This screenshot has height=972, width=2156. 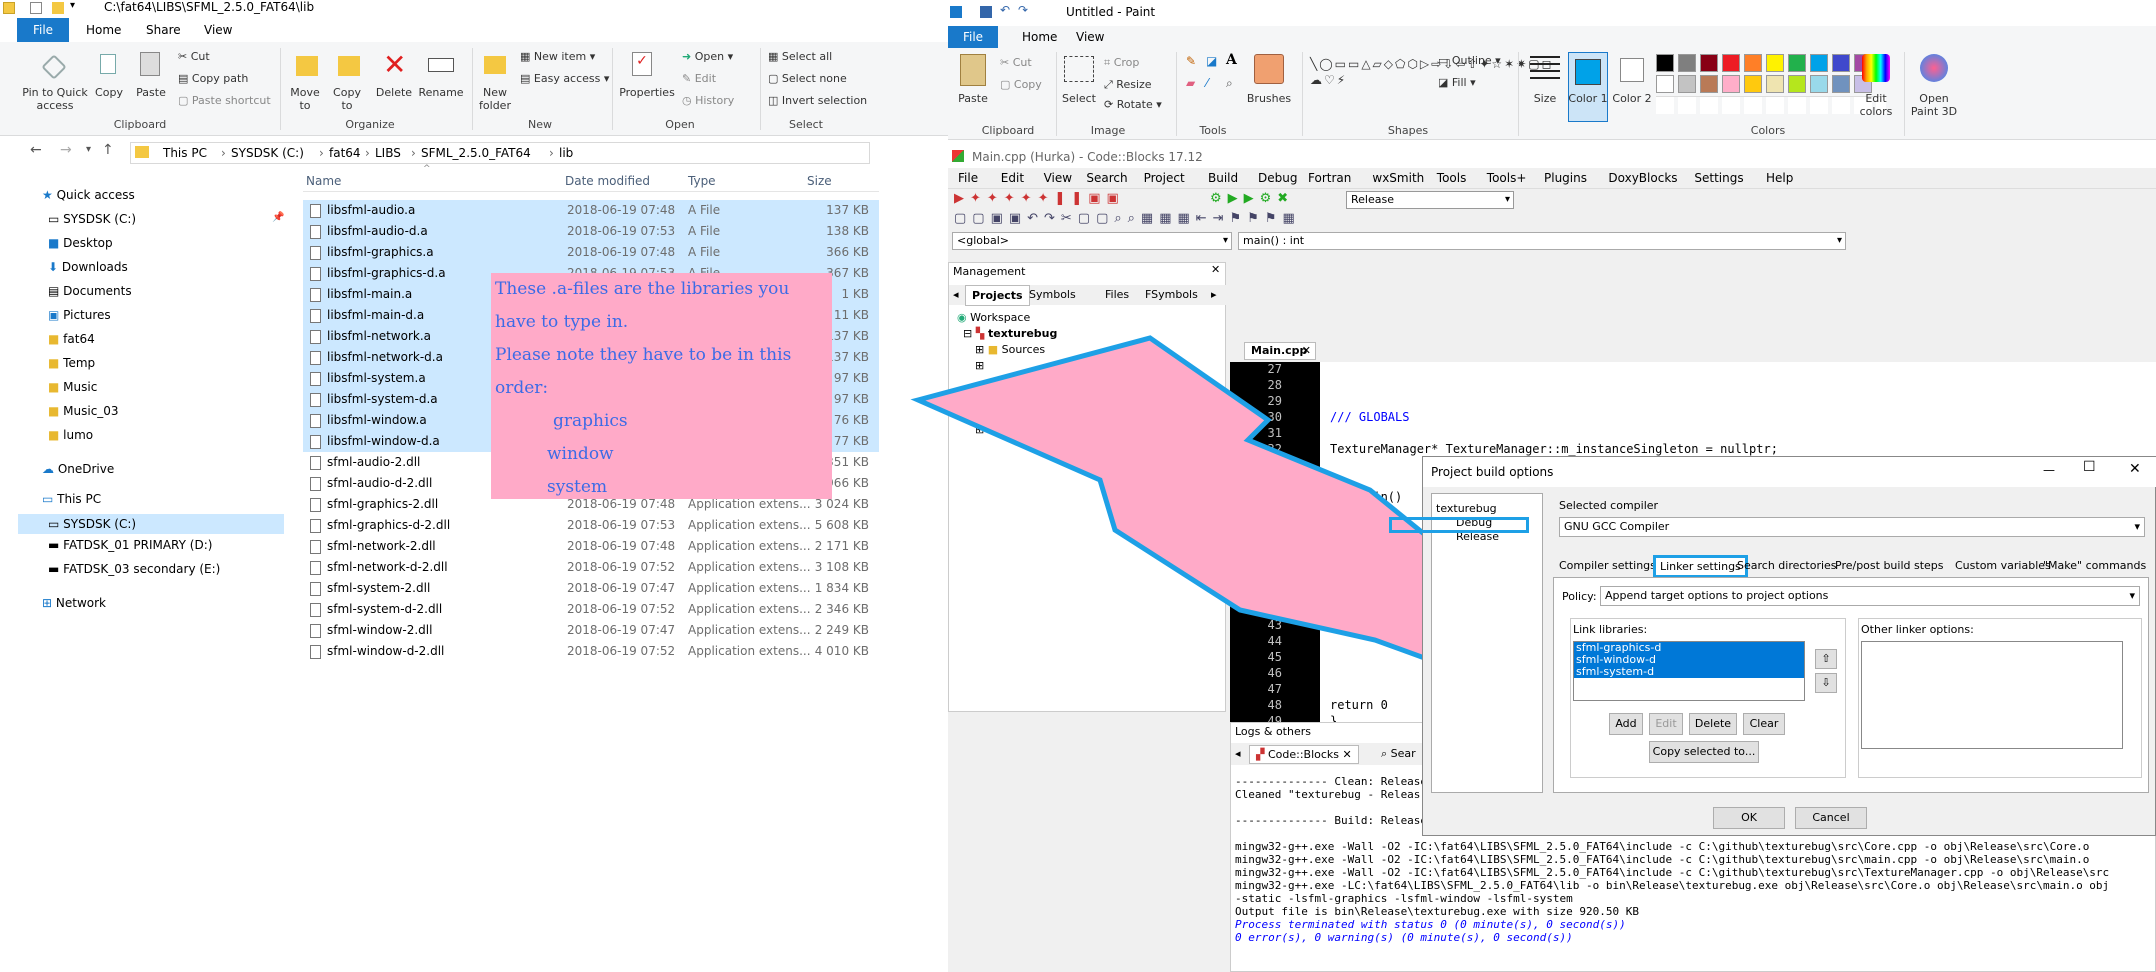 I want to click on policy-value: Append target options to project options, so click(x=1717, y=595).